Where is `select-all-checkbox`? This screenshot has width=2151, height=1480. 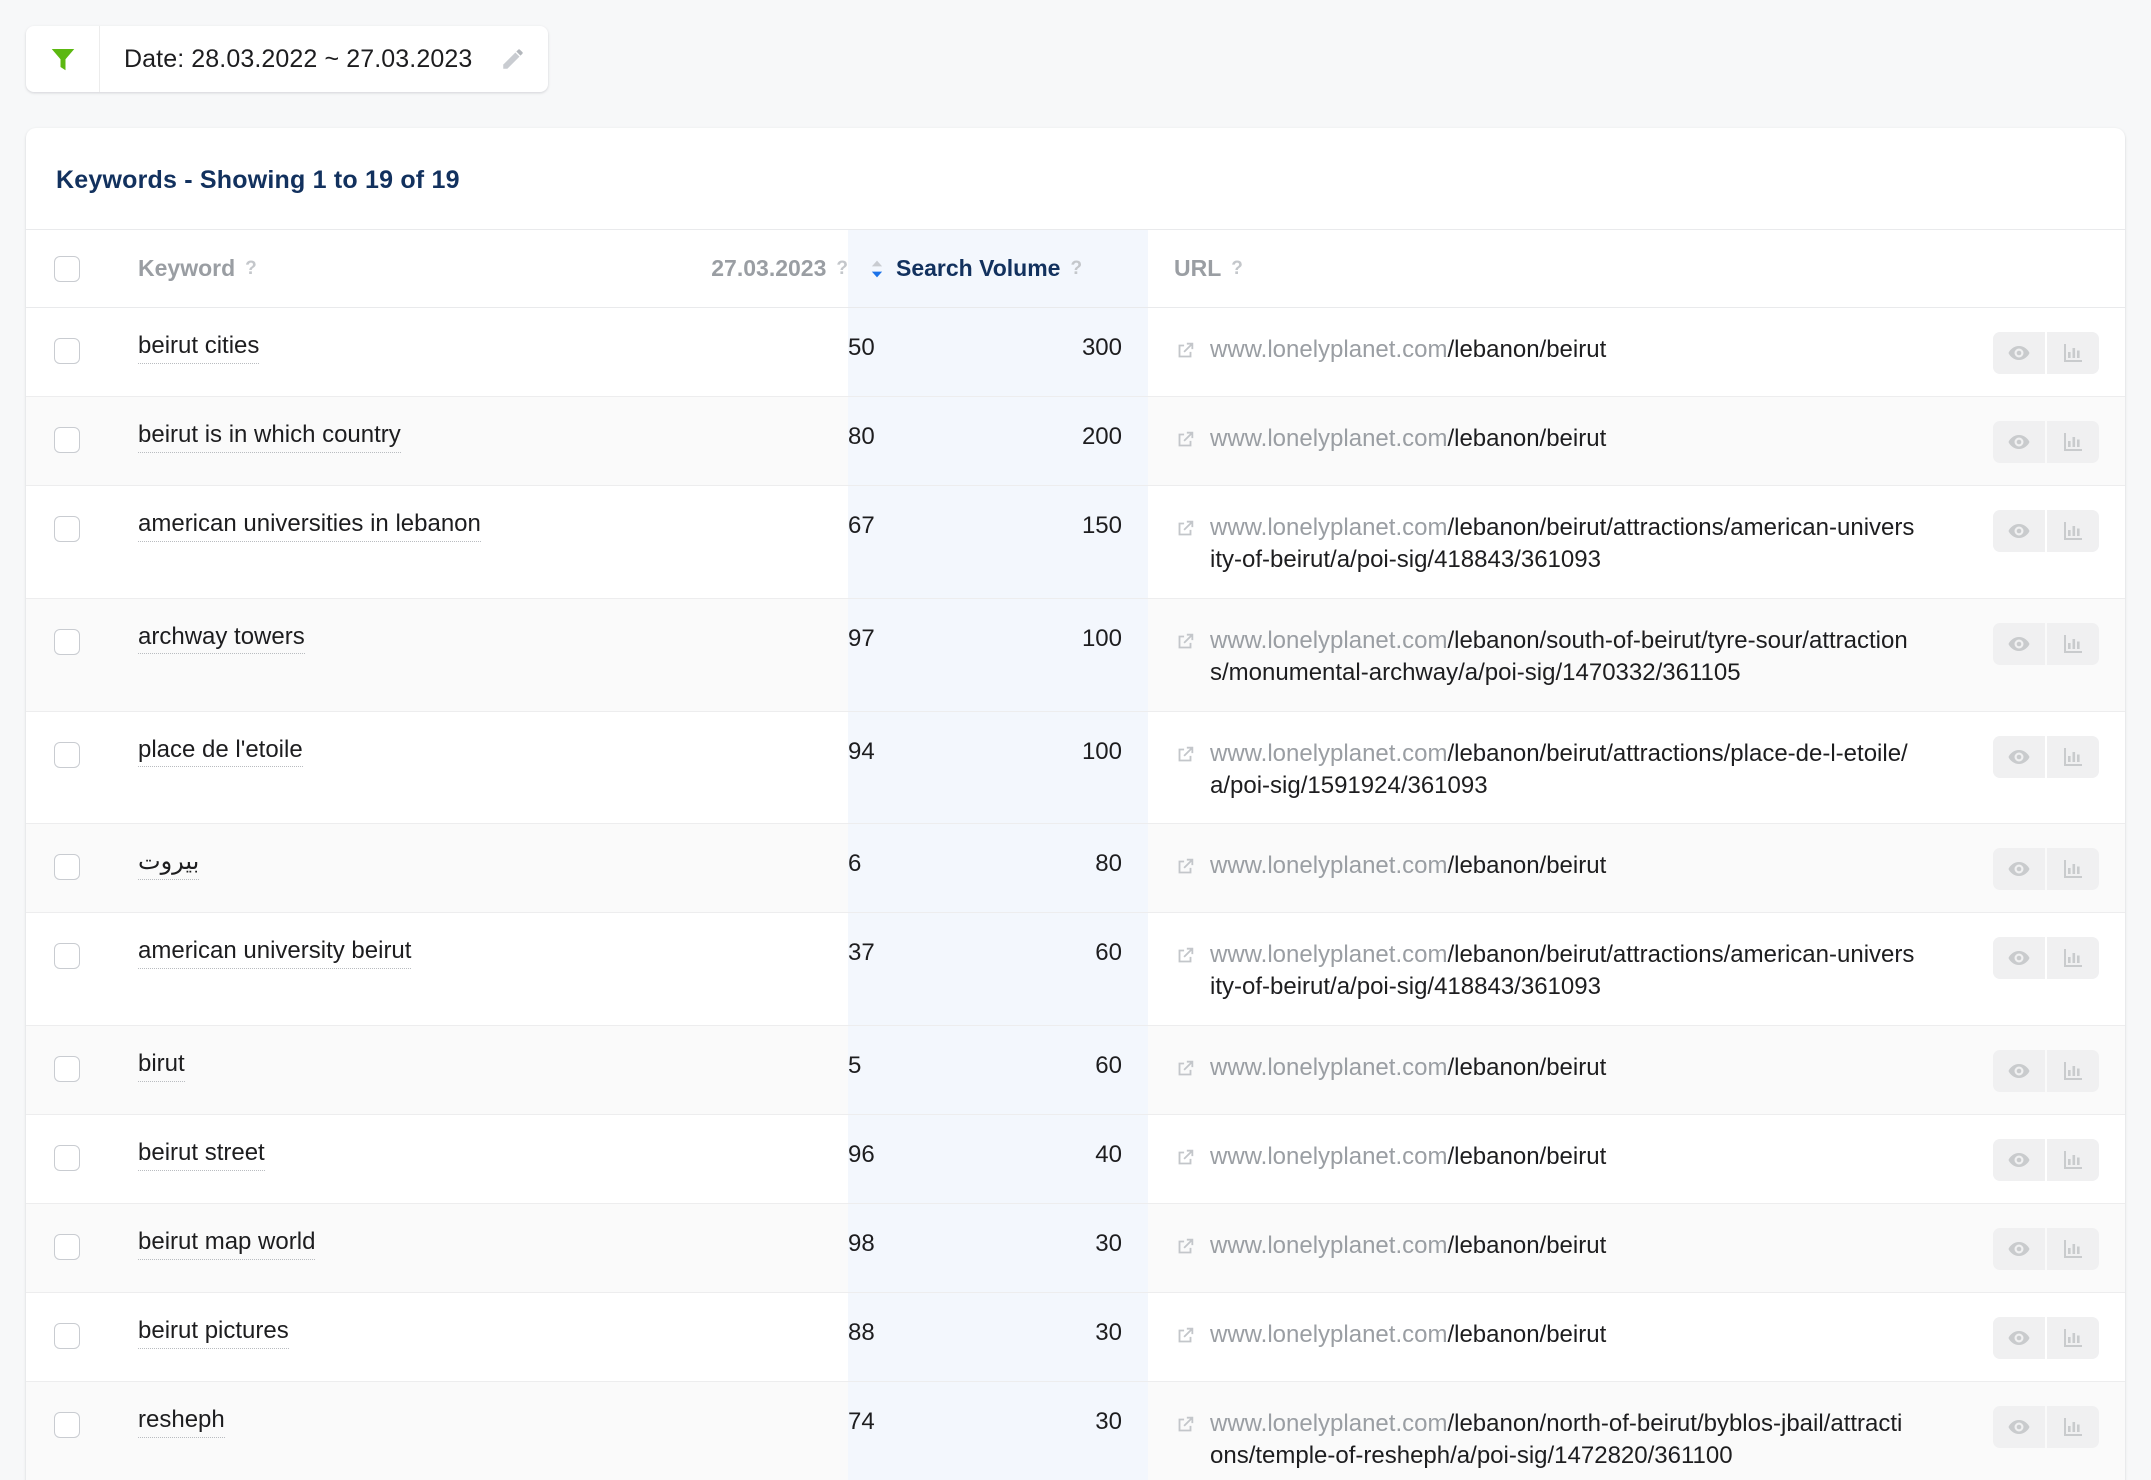
select-all-checkbox is located at coordinates (67, 268).